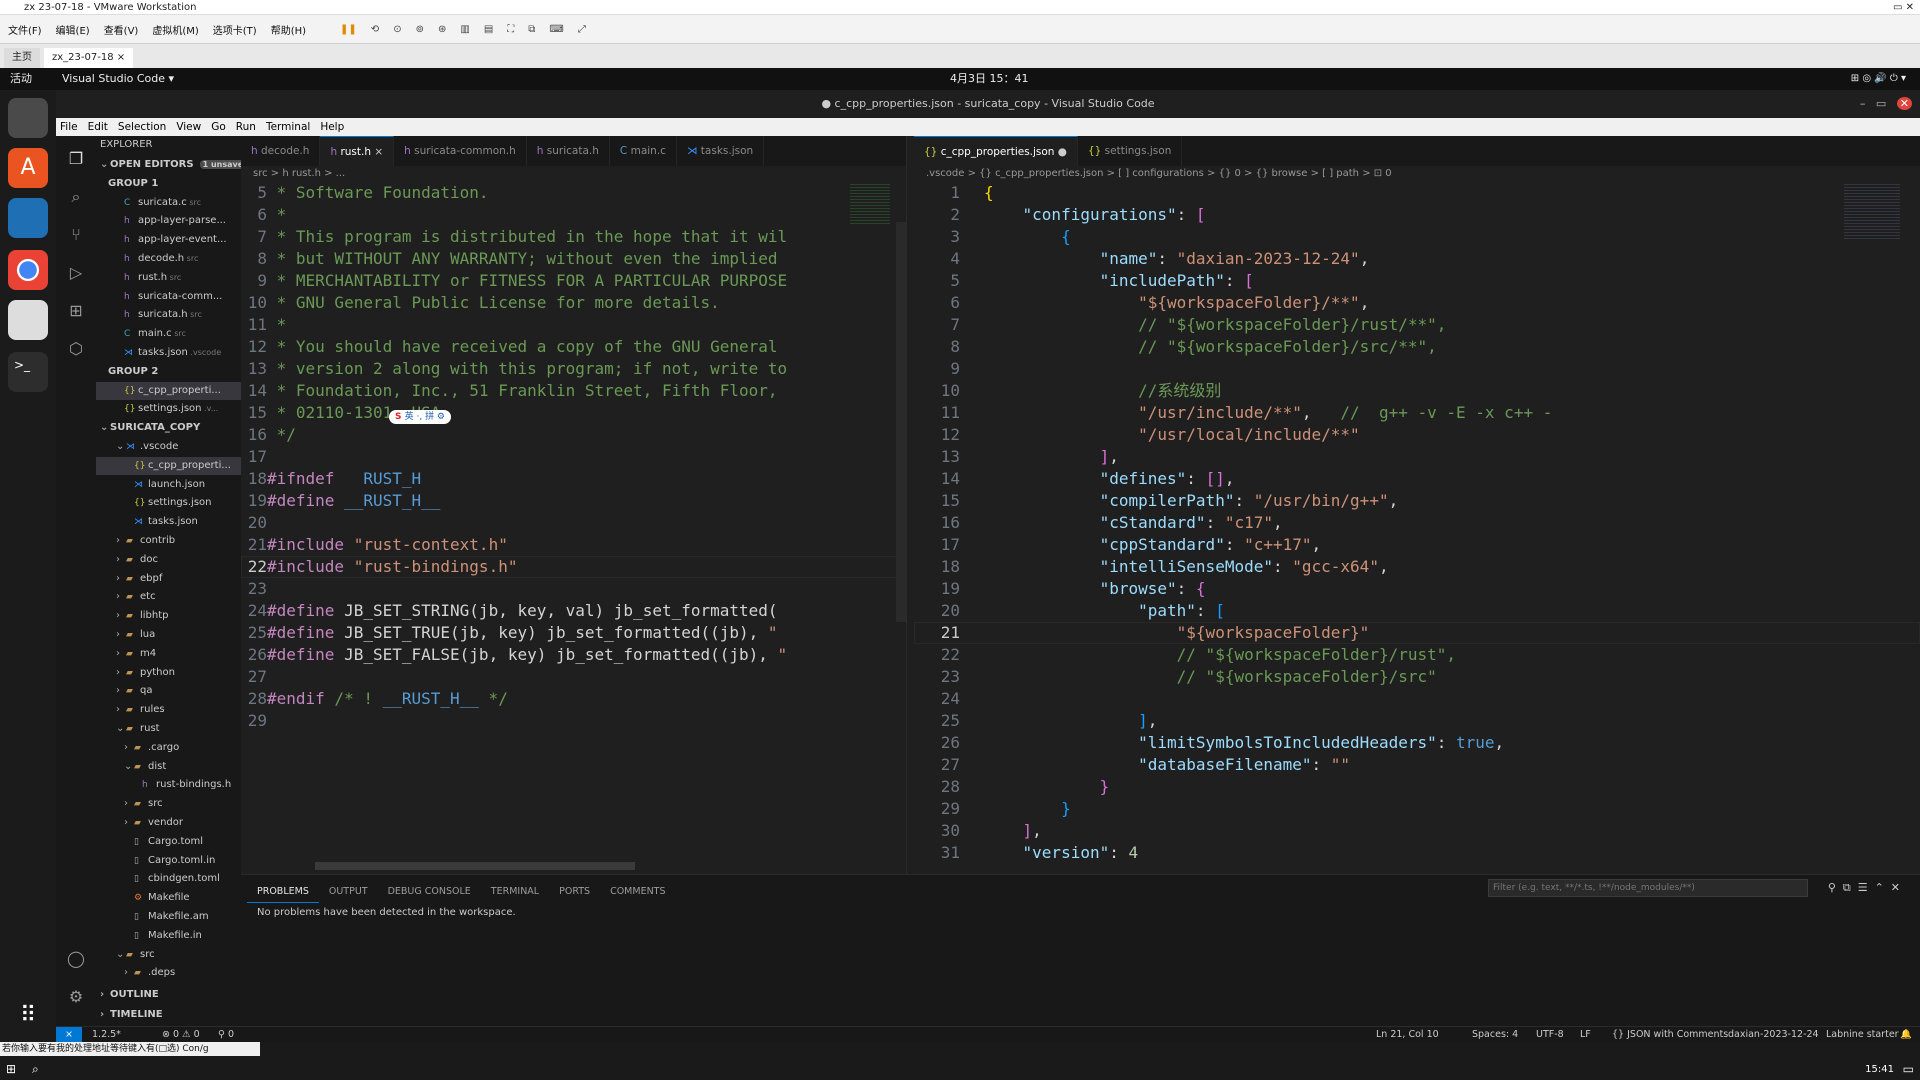  I want to click on code-line: 18 #ifndef RUST_H, so click(573, 479).